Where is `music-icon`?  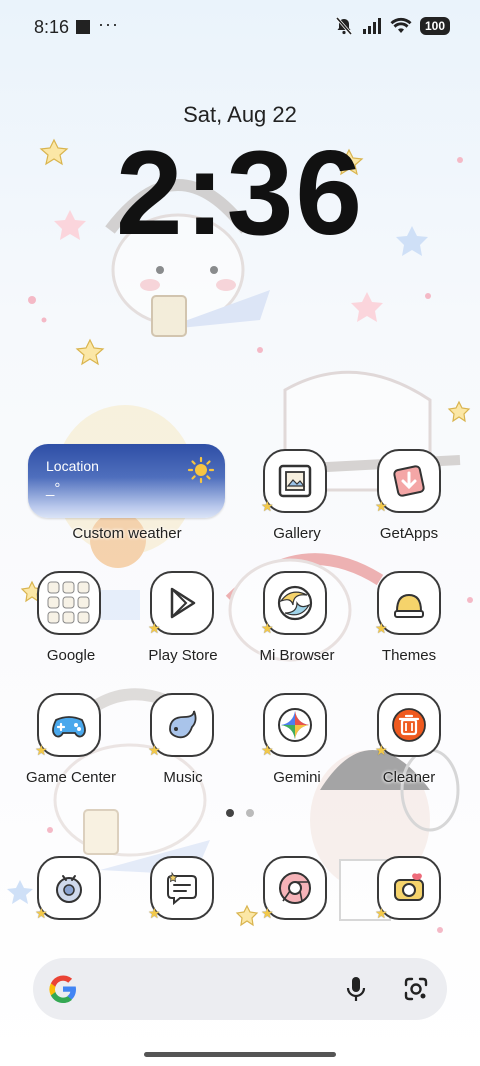 music-icon is located at coordinates (183, 724).